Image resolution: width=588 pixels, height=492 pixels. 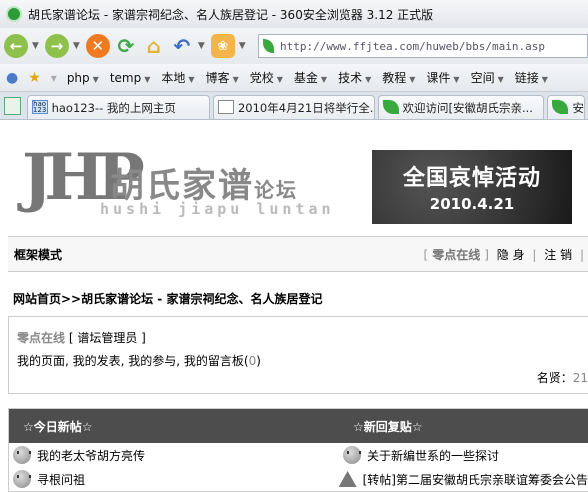 I want to click on user-role: 谱坛管理员, so click(x=107, y=338).